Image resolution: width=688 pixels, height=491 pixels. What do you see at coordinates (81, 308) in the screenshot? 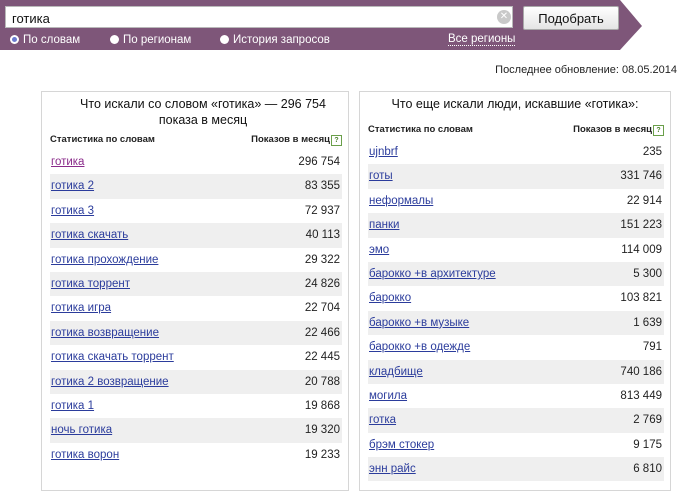
I see `phrase-link: готика игра` at bounding box center [81, 308].